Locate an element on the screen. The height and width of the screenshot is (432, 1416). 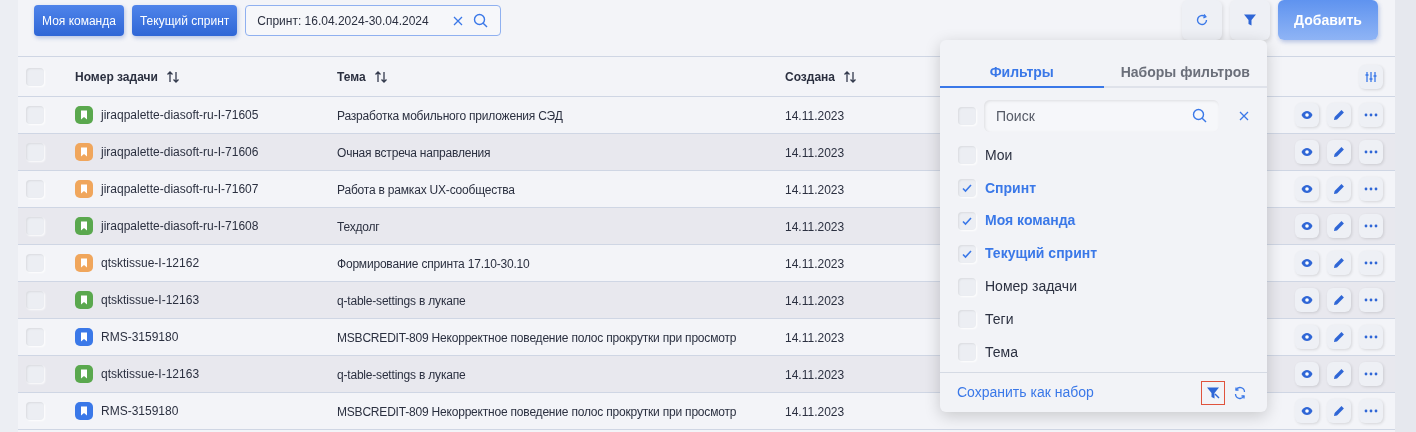
filter-option: Тема is located at coordinates (1001, 352).